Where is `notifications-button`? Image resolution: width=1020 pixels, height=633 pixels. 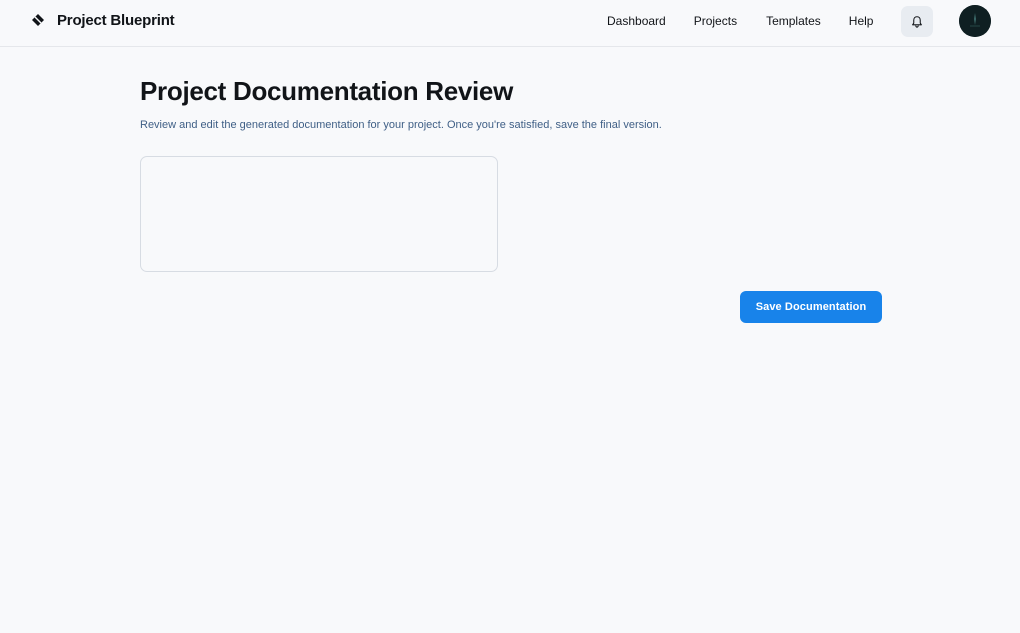 notifications-button is located at coordinates (917, 21).